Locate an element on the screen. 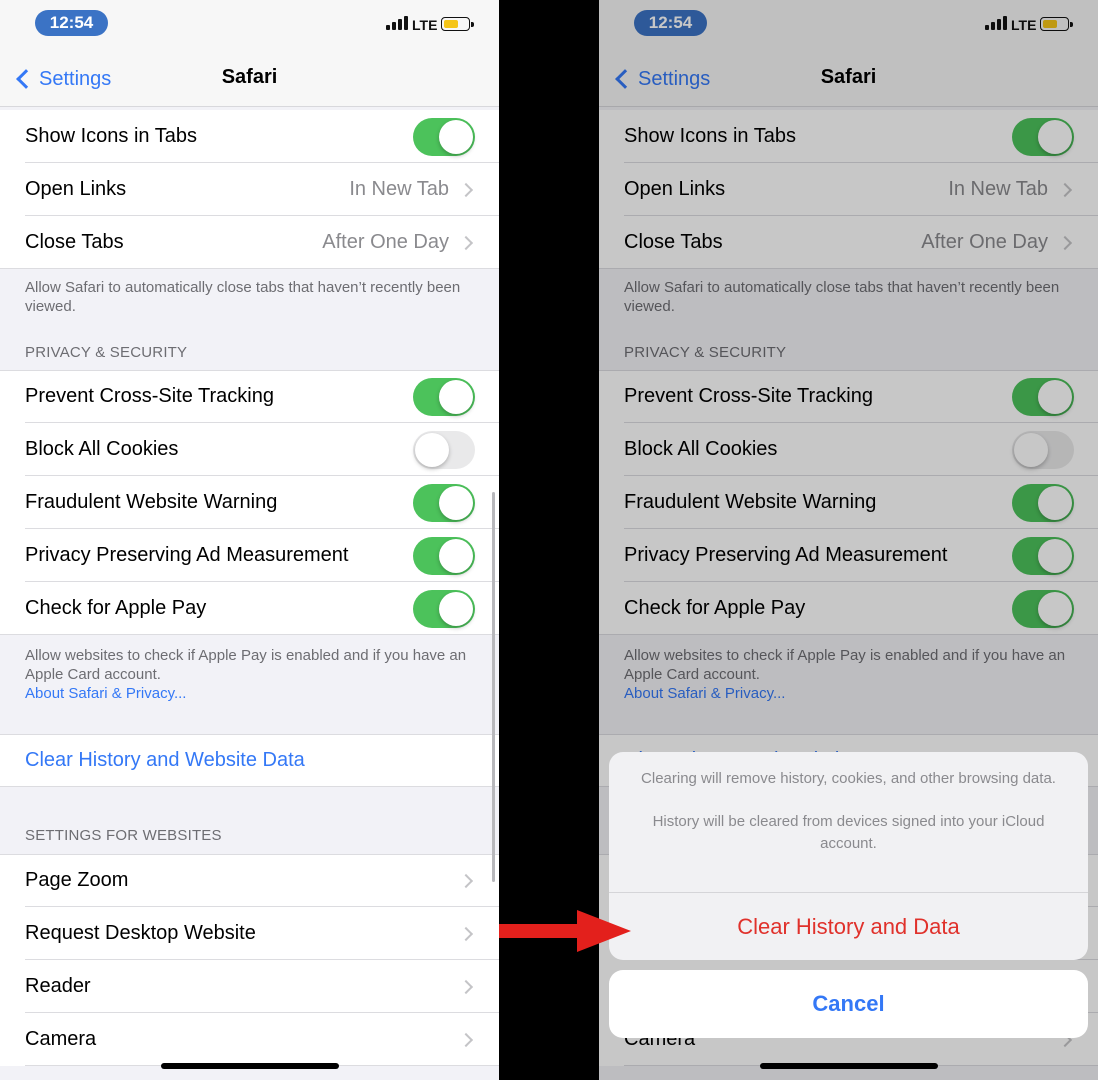 The width and height of the screenshot is (1098, 1080). signal-icon is located at coordinates (397, 23).